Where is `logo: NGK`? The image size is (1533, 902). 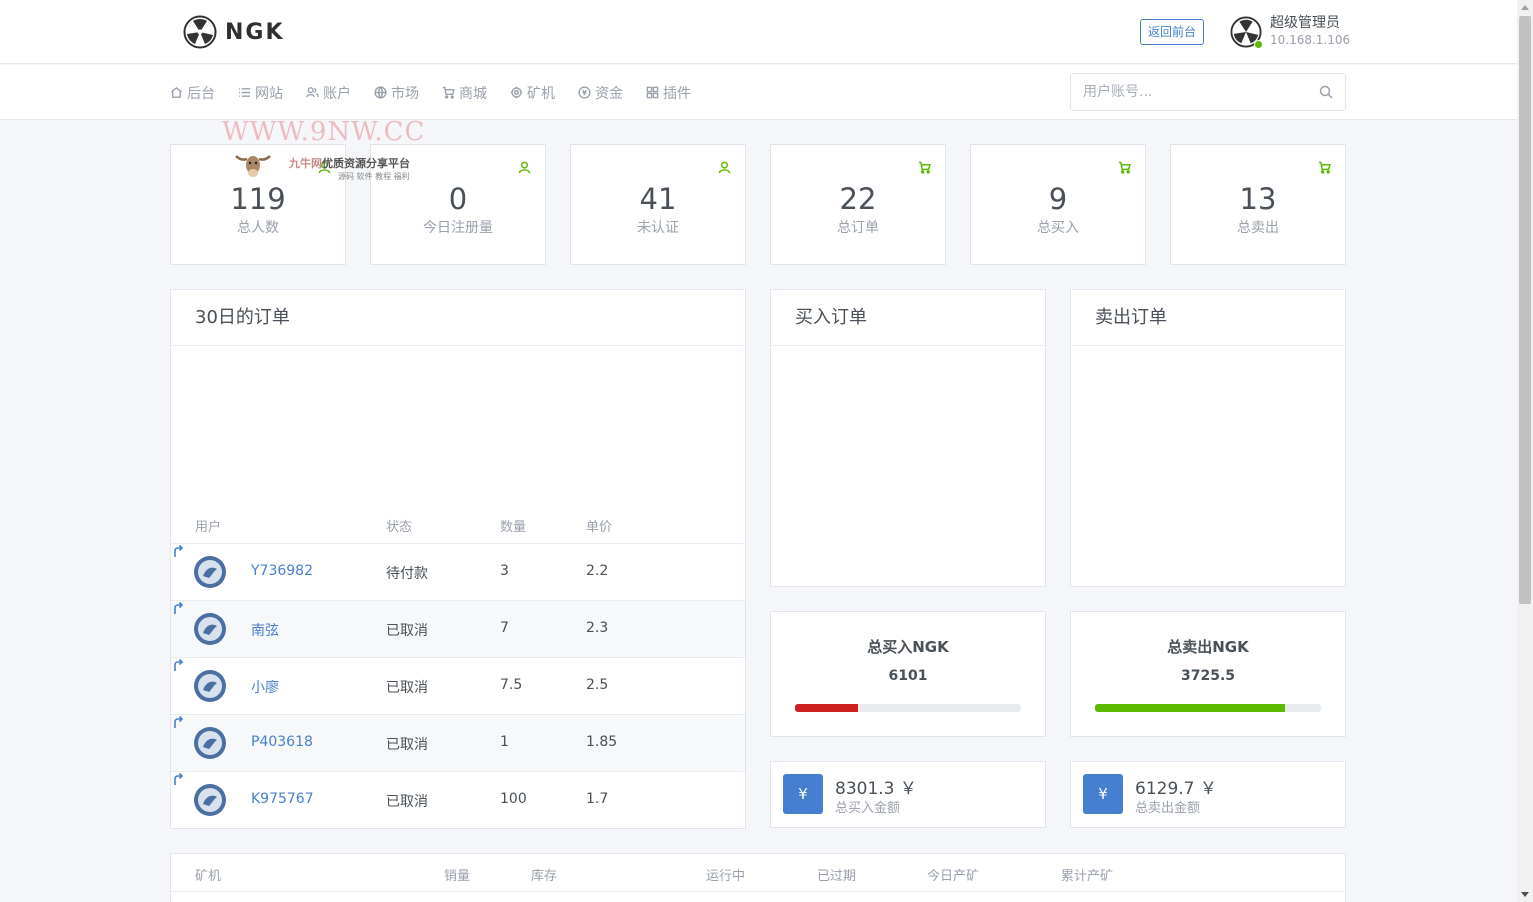 logo: NGK is located at coordinates (234, 32).